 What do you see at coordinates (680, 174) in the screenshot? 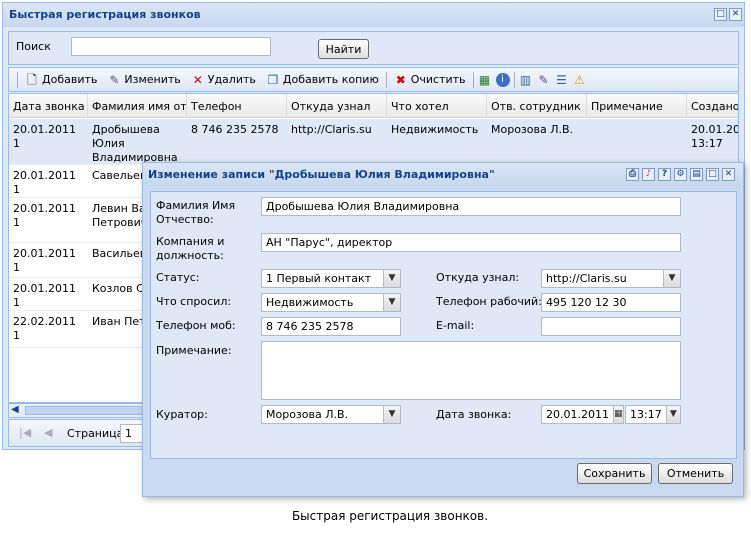
I see `settings-icon: ⚙` at bounding box center [680, 174].